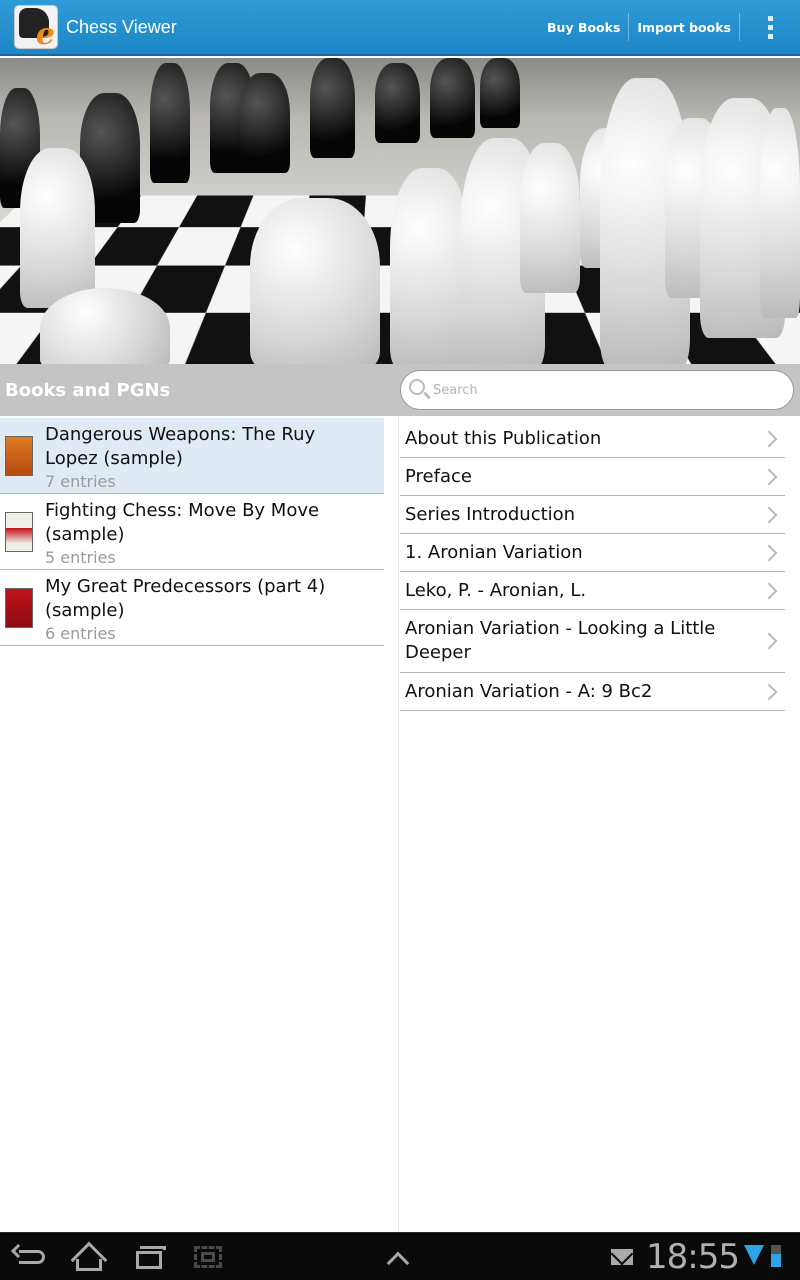 The image size is (800, 1280). Describe the element at coordinates (529, 691) in the screenshot. I see `entry-label: Aronian Variation - A: 9 Bc2` at that location.